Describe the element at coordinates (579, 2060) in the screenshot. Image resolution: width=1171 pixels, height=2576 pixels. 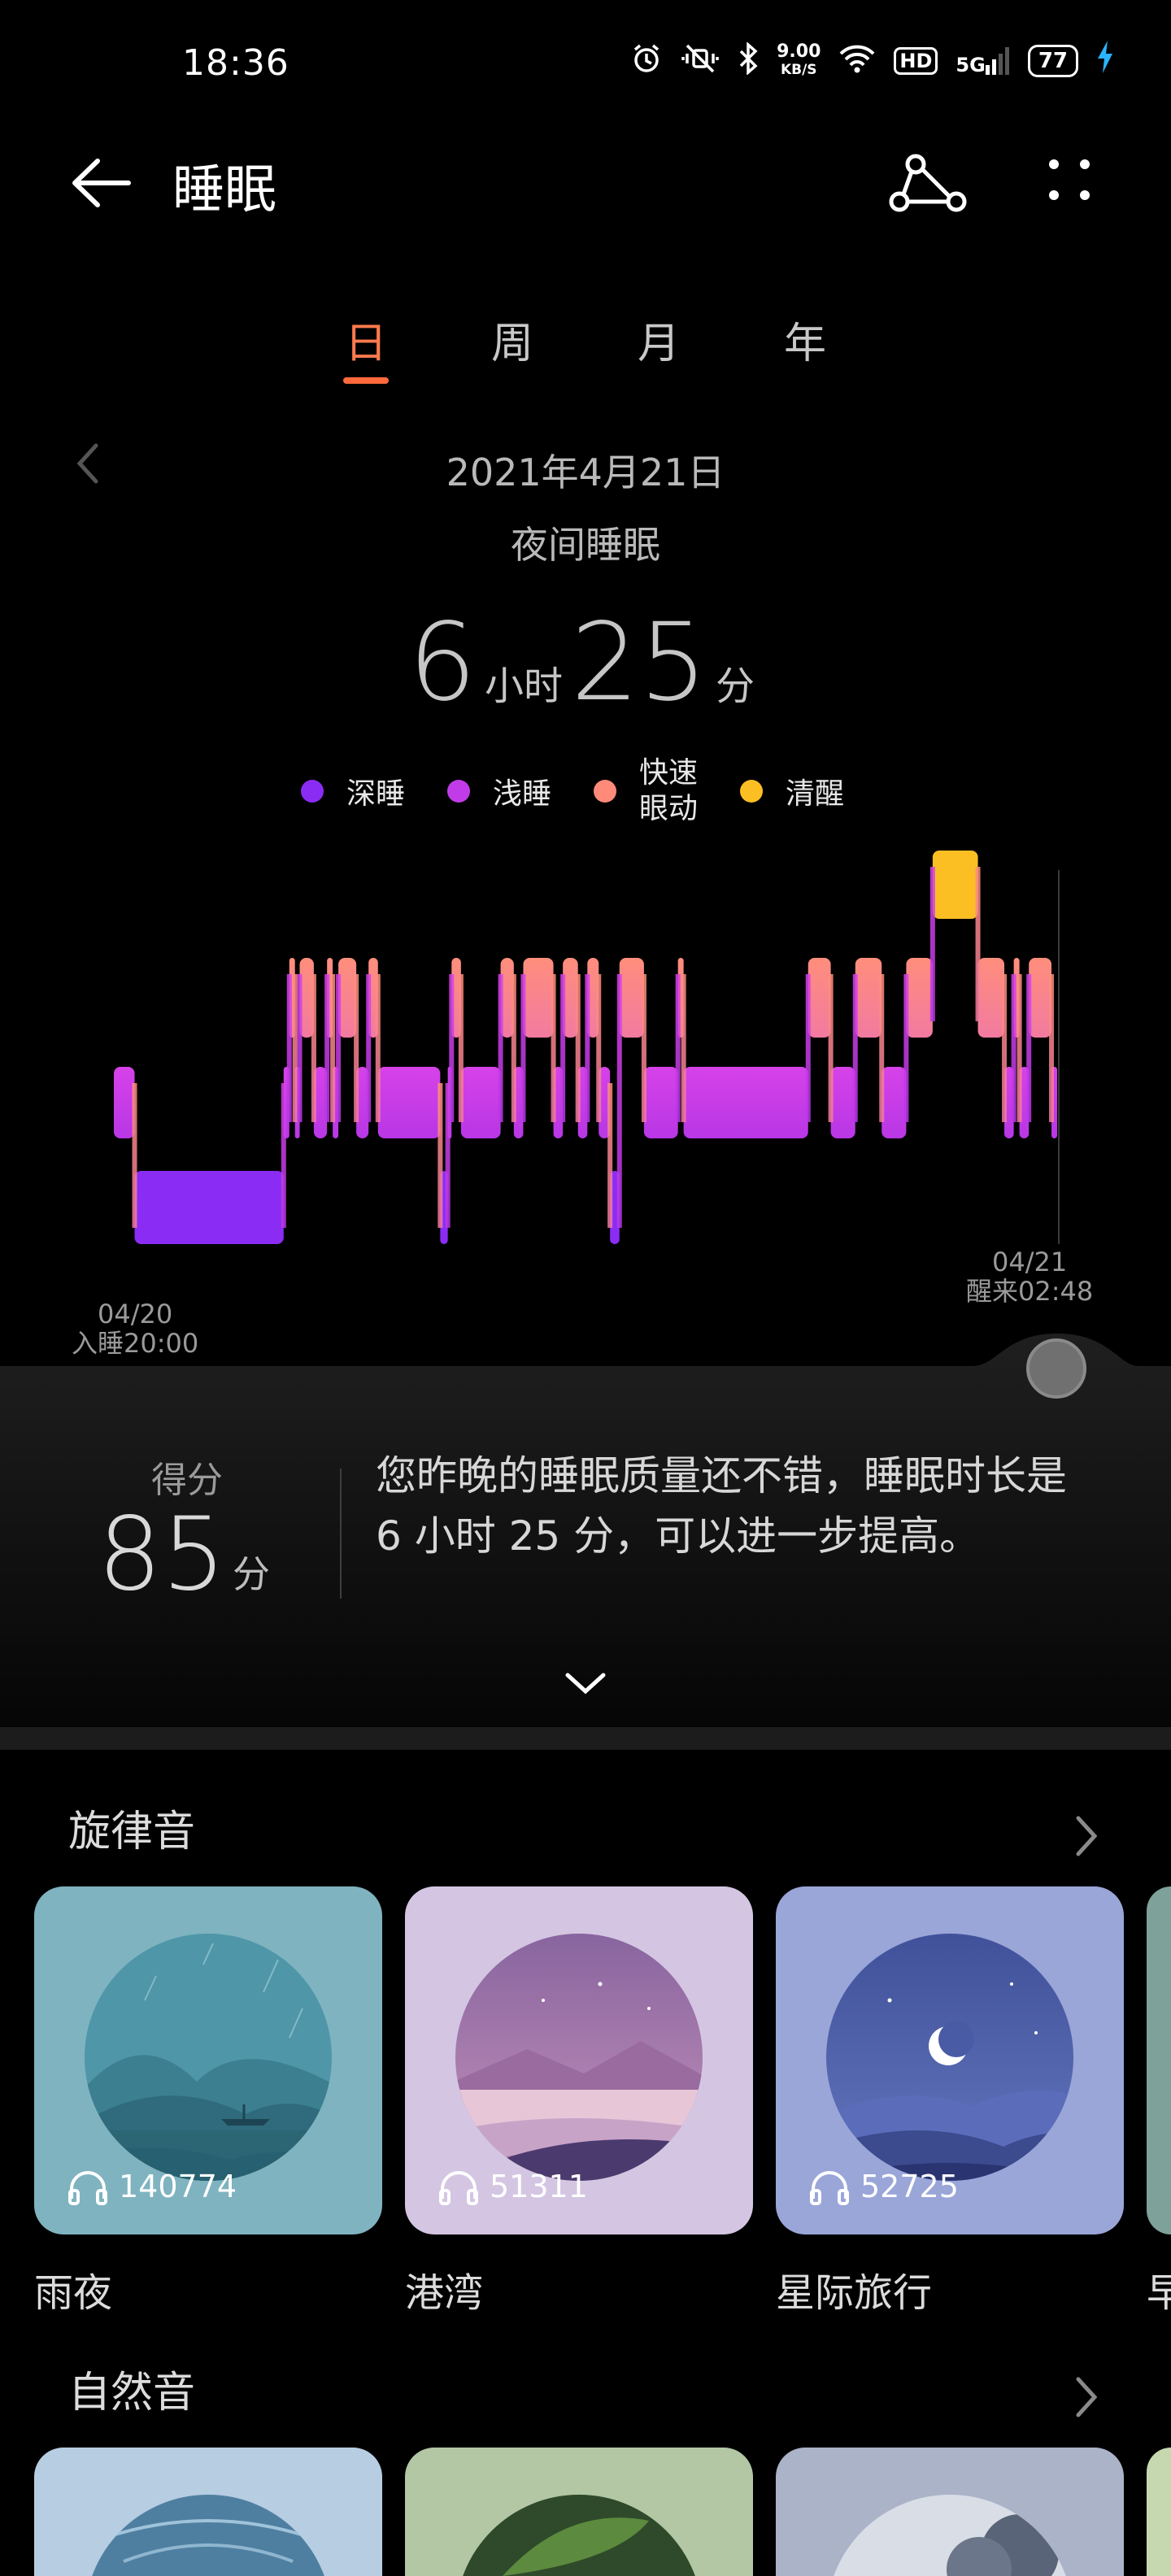
I see `melody-card-harbor: 51311` at that location.